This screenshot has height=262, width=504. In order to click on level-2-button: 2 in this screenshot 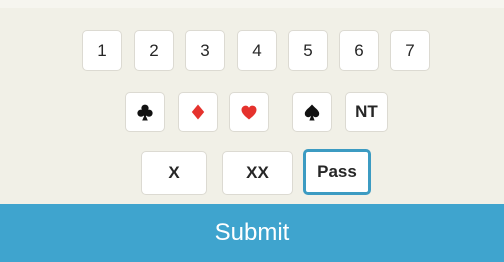, I will do `click(154, 50)`.